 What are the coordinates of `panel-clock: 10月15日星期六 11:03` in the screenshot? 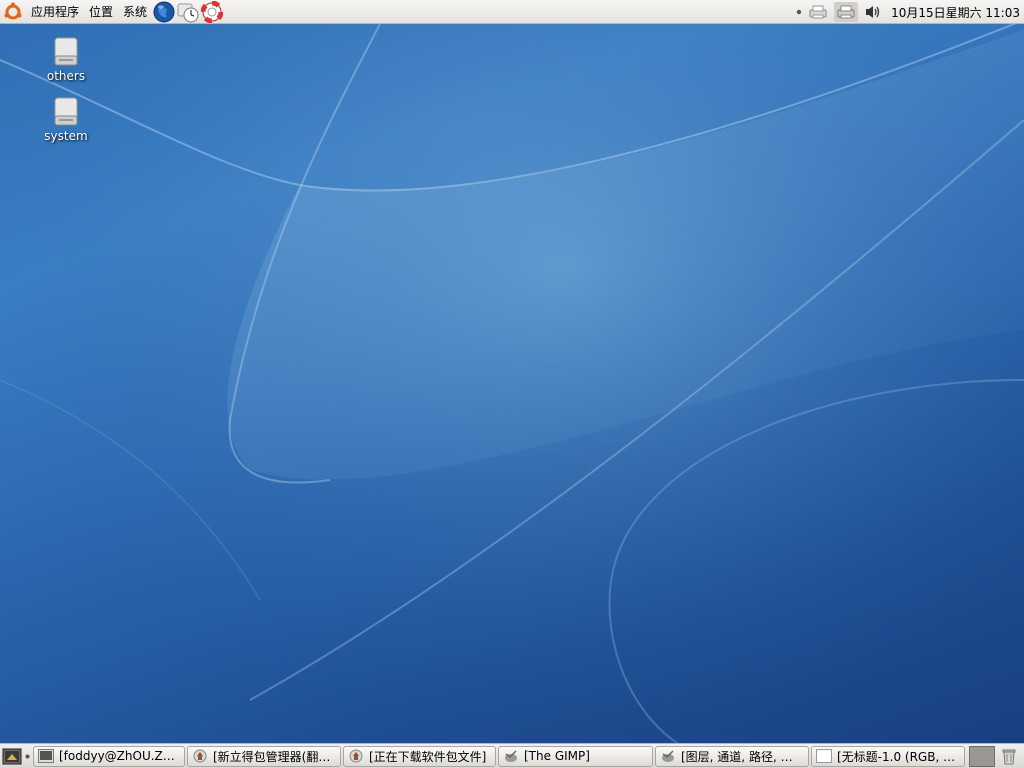 It's located at (954, 12).